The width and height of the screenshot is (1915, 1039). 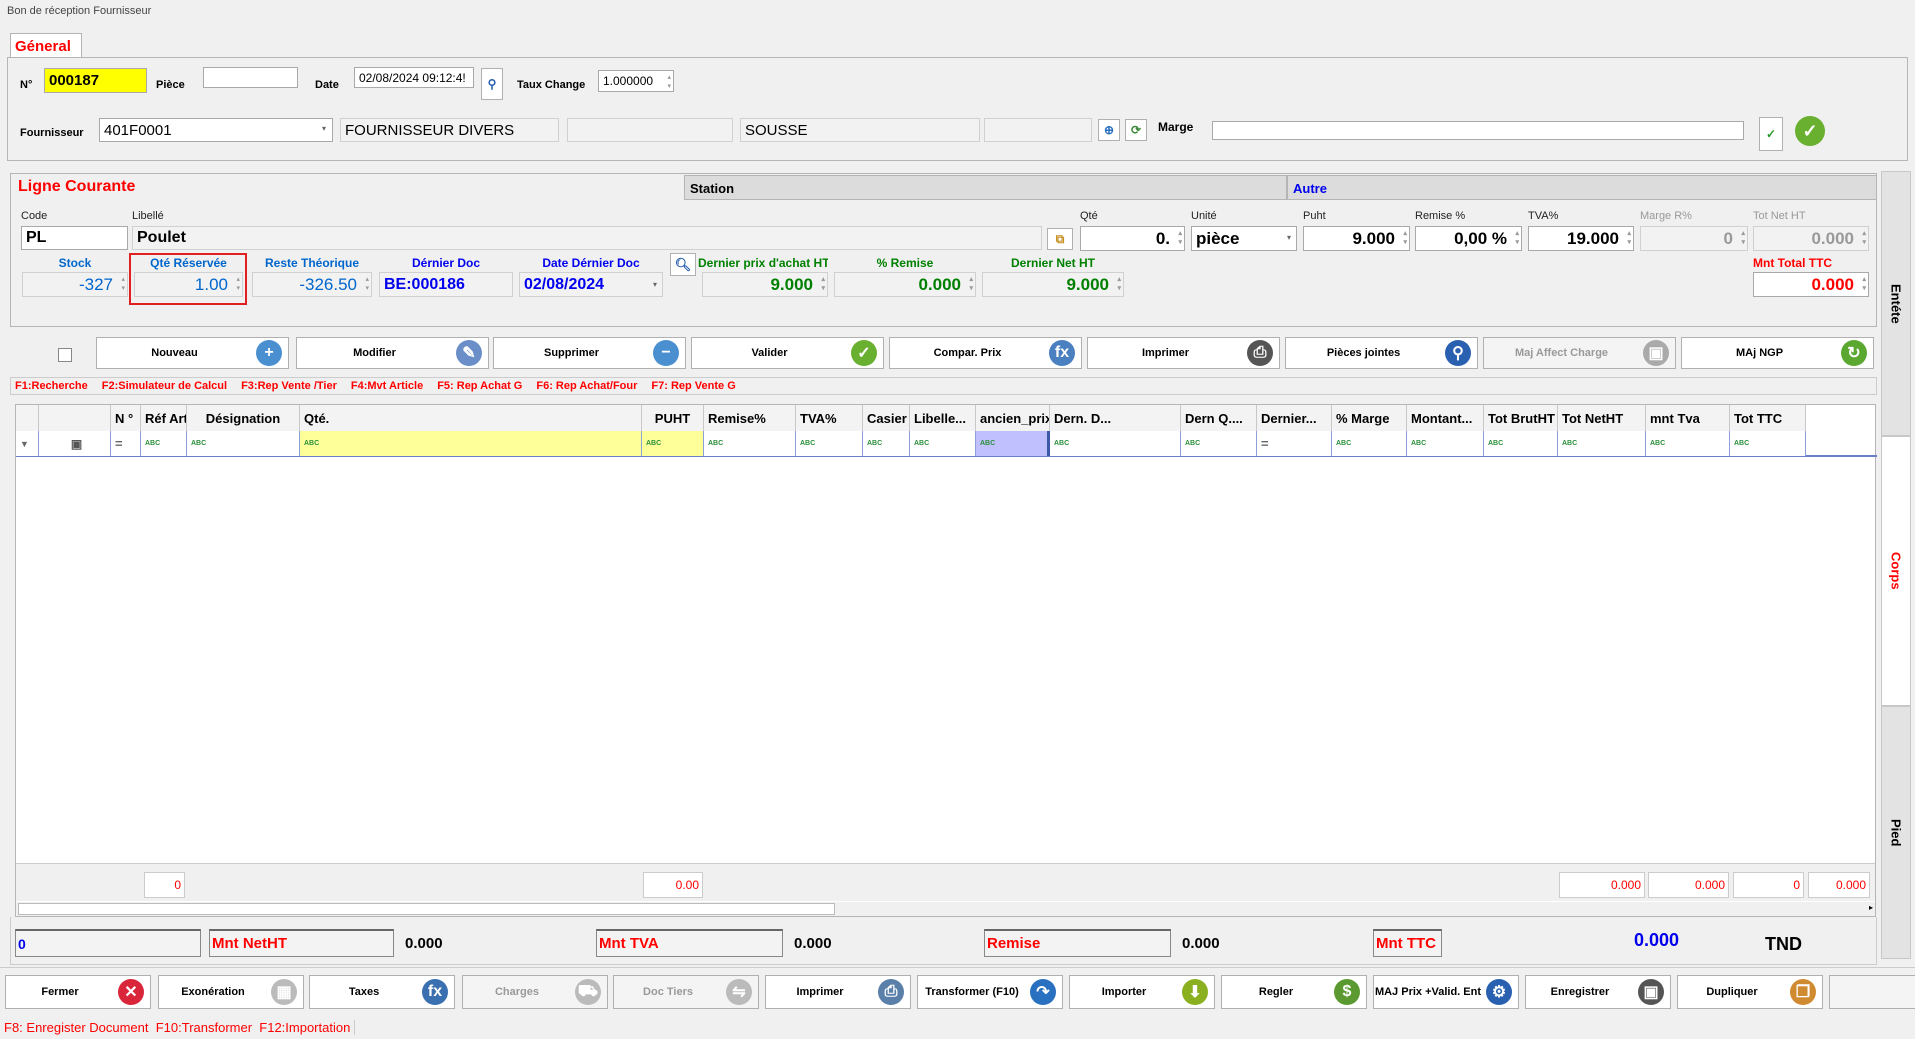 What do you see at coordinates (1810, 131) in the screenshot?
I see `validate-check-icon: ✓` at bounding box center [1810, 131].